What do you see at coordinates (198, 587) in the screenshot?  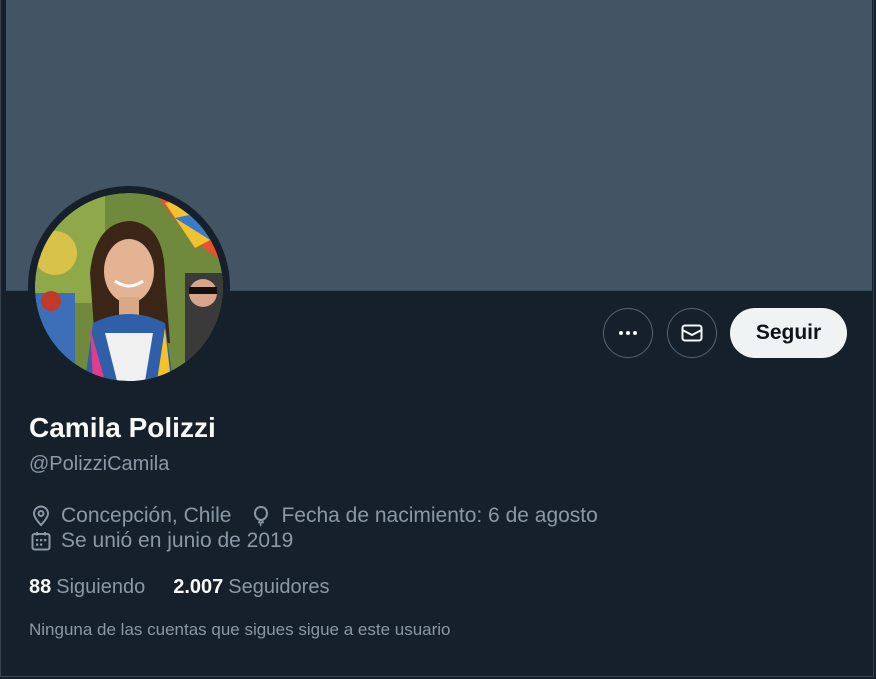 I see `followers-count: 2.007` at bounding box center [198, 587].